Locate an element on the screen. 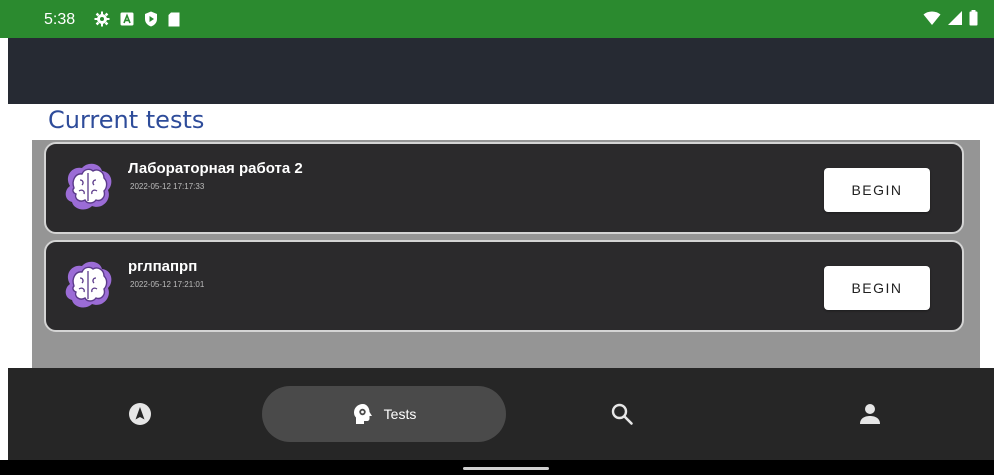  test-date: 2022-05-12 17:21:01 is located at coordinates (167, 284).